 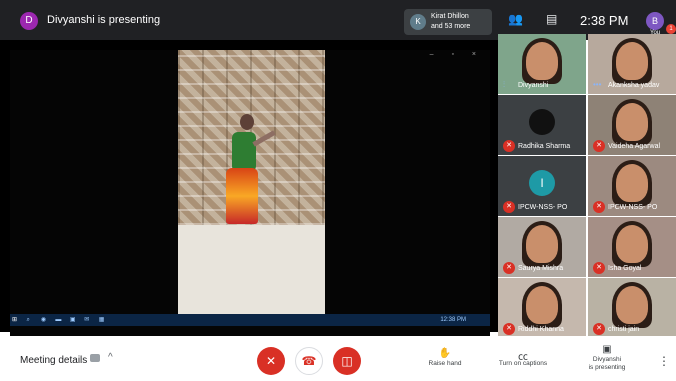 I want to click on participant-name: Riddhi Khanna, so click(x=541, y=329).